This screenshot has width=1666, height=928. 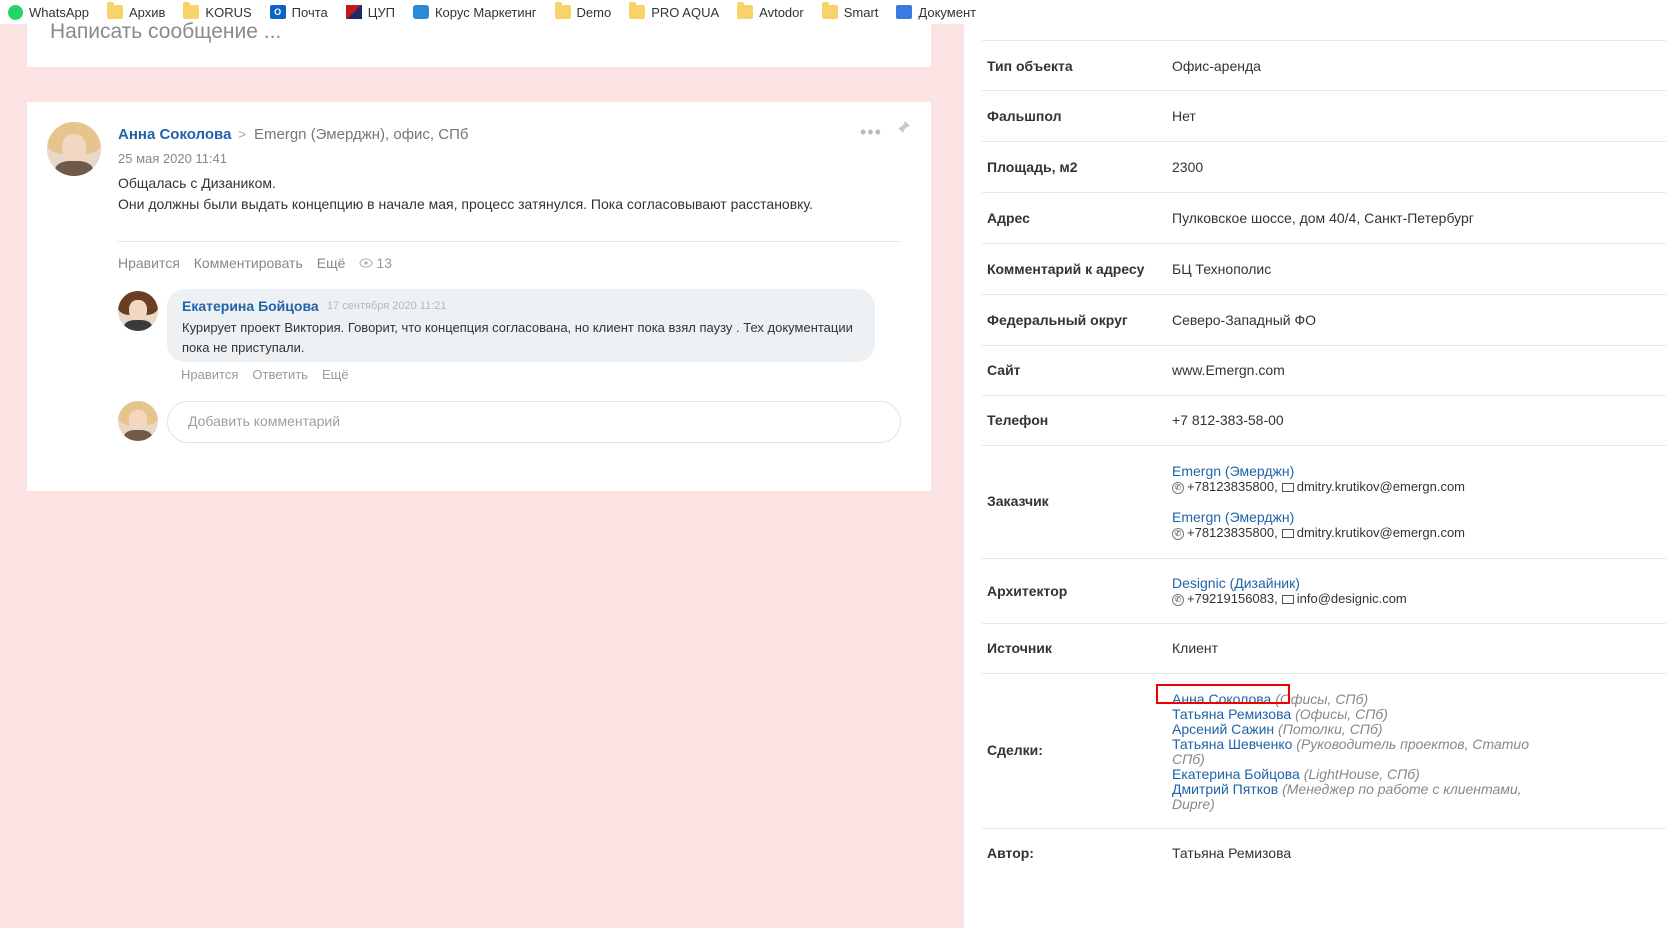 What do you see at coordinates (1324, 66) in the screenshot?
I see `row-object-type: Тип объекта Офис-аренда` at bounding box center [1324, 66].